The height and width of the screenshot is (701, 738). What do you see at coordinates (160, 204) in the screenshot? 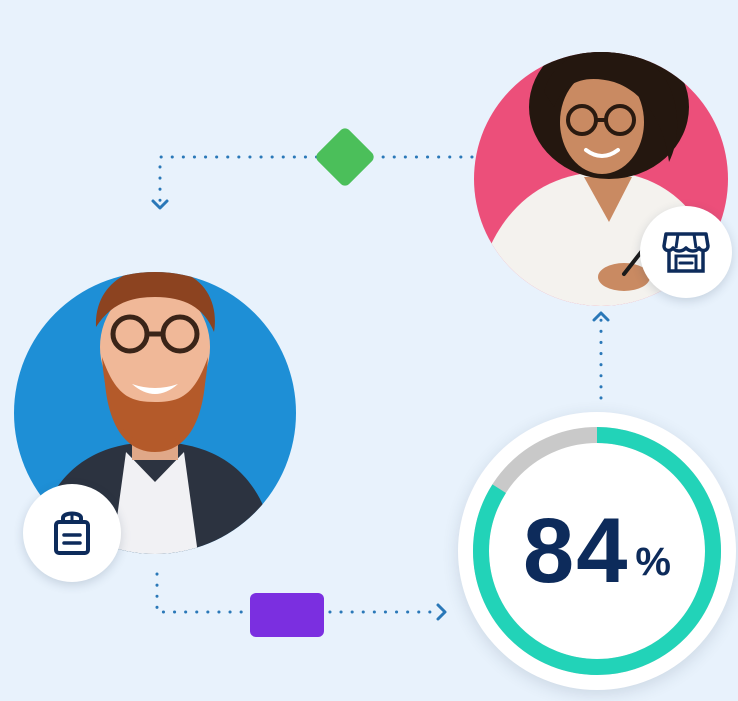
I see `arrow-down-icon` at bounding box center [160, 204].